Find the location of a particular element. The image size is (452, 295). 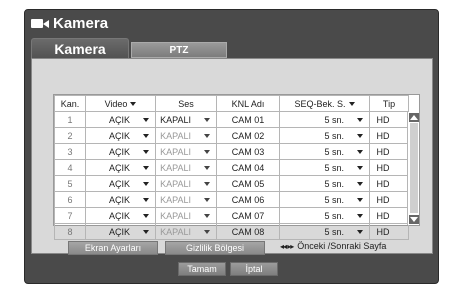

table-scrollbar is located at coordinates (413, 168).